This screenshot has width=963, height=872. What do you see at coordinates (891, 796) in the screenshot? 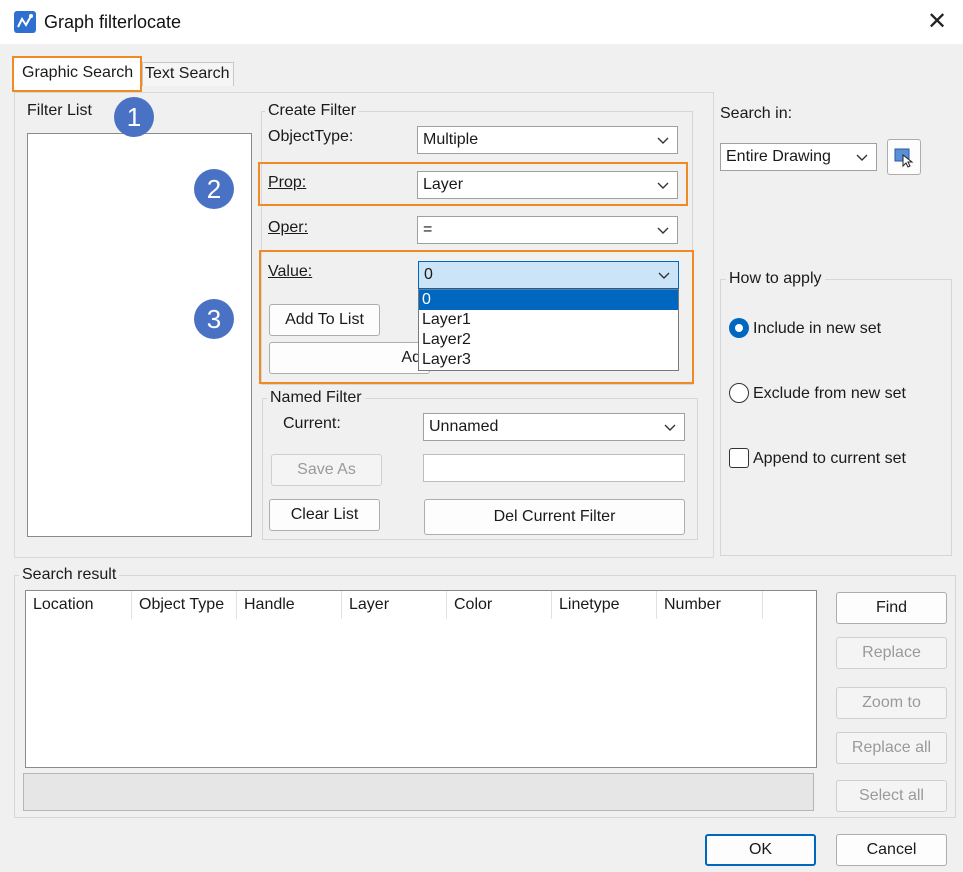
I see `select-all-button: Select all` at bounding box center [891, 796].